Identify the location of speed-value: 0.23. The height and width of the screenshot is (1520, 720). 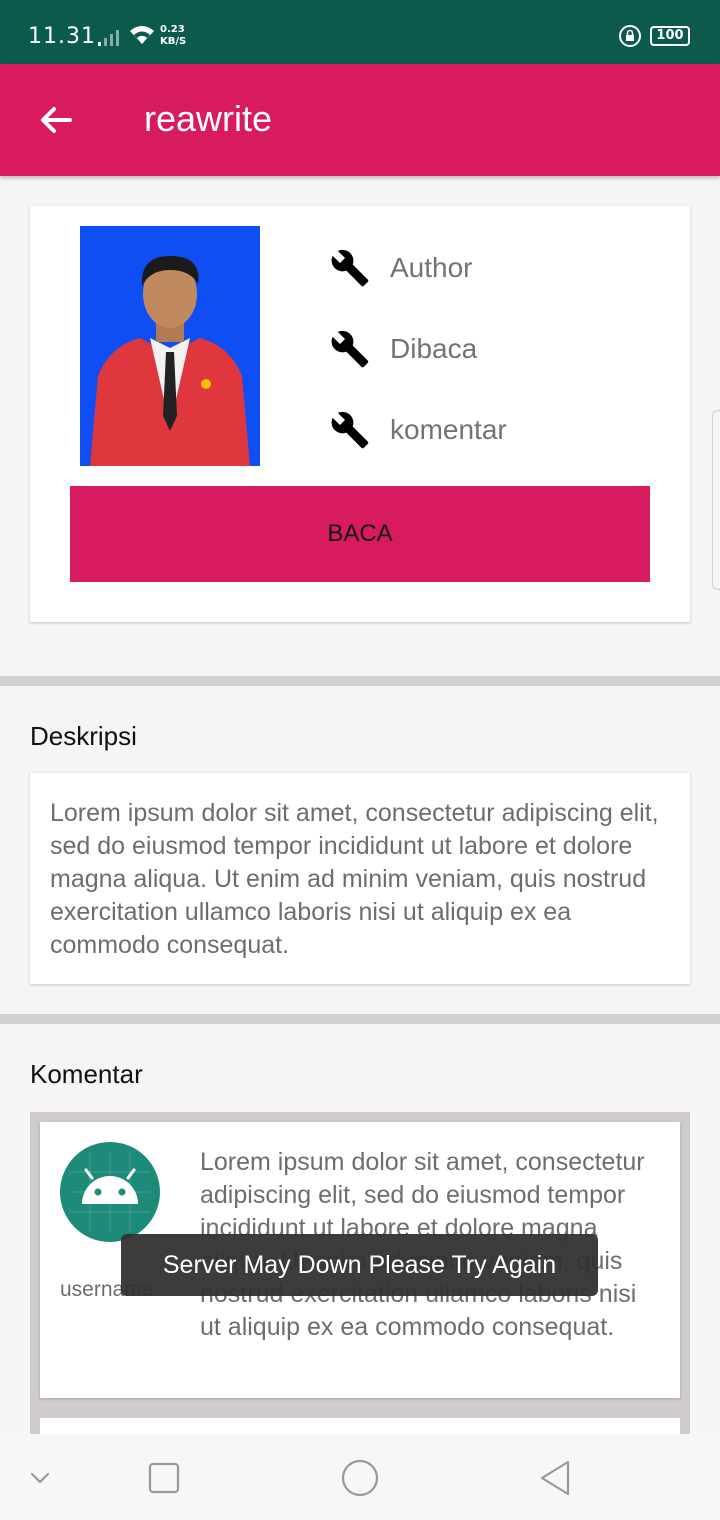
(172, 29).